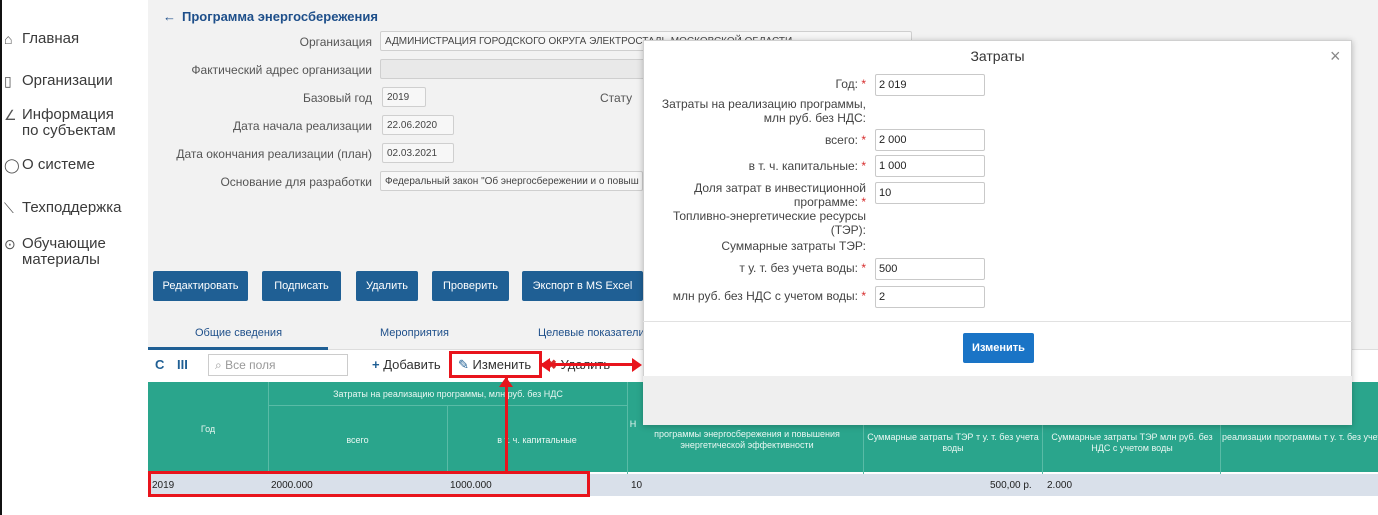 The height and width of the screenshot is (515, 1378). Describe the element at coordinates (506, 382) in the screenshot. I see `annotation-arrowhead-up` at that location.